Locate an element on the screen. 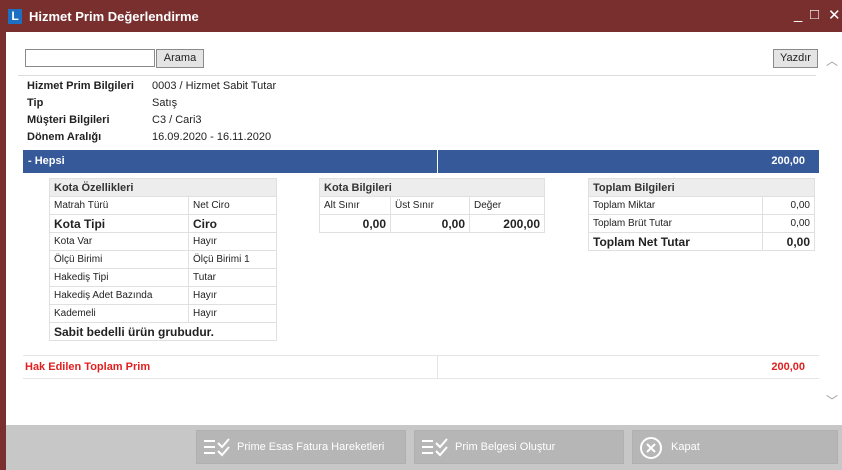 This screenshot has height=470, width=842. window-title: Hizmet Prim Değerlendirme is located at coordinates (114, 16).